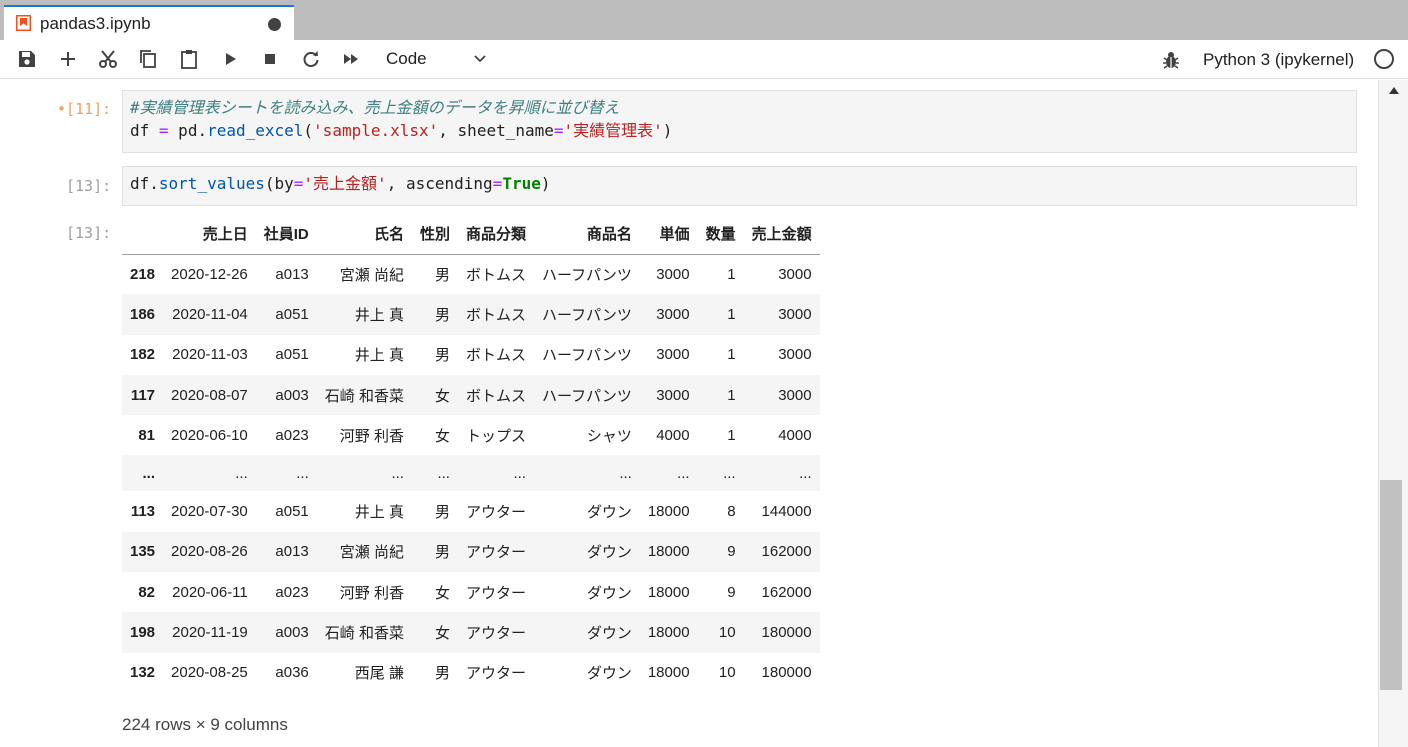 This screenshot has height=747, width=1408. I want to click on tab-title: pandas3.ipynb, so click(95, 23).